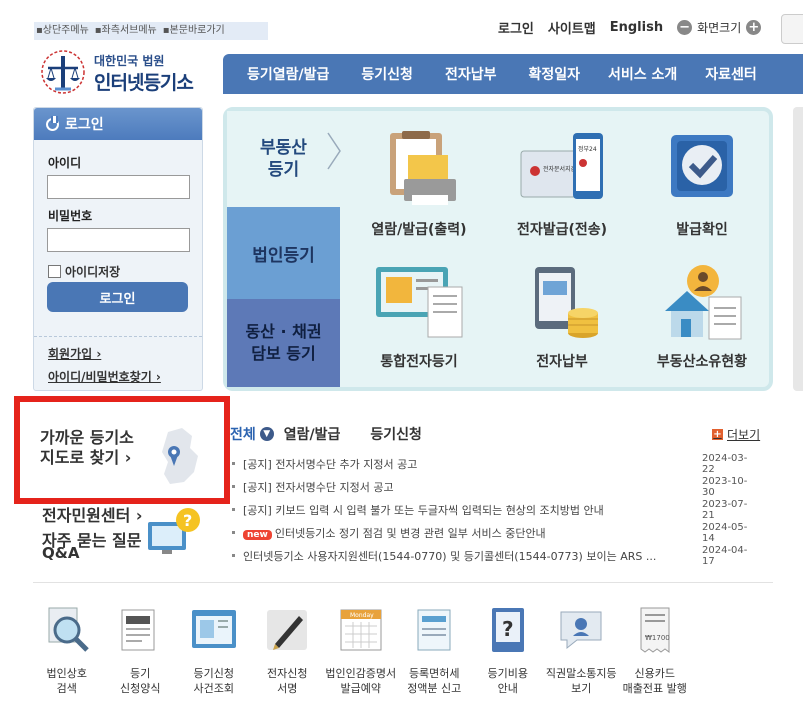 This screenshot has height=715, width=803. I want to click on egov-doc-text: 전자문서지갑, so click(560, 169).